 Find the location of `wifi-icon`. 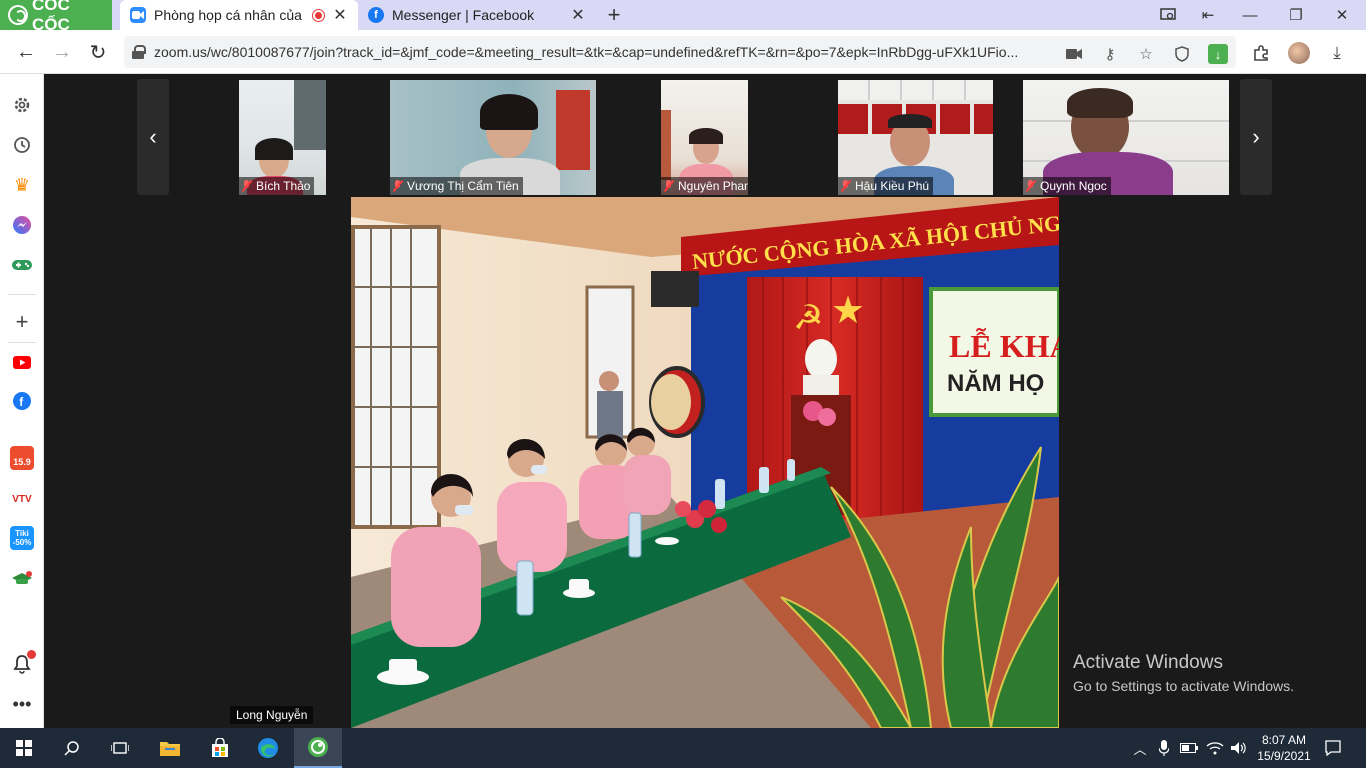

wifi-icon is located at coordinates (1215, 748).